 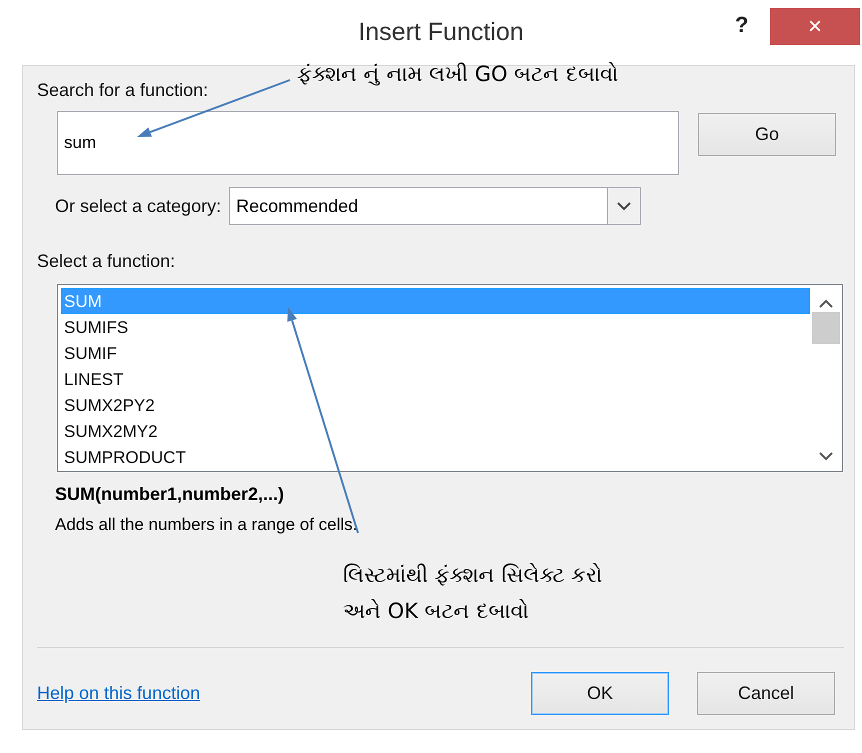 I want to click on scroll-up-icon, so click(x=826, y=303).